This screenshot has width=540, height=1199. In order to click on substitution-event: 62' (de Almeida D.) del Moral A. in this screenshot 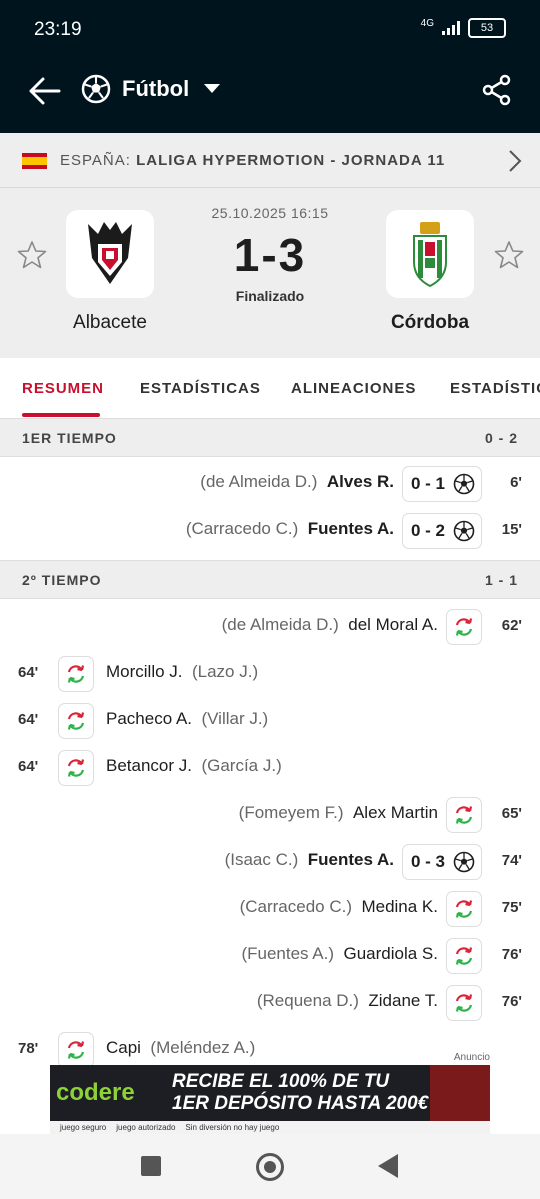, I will do `click(270, 626)`.